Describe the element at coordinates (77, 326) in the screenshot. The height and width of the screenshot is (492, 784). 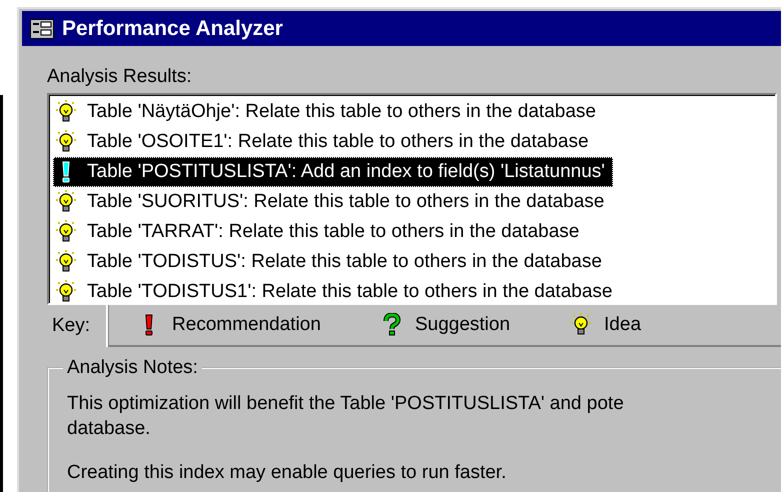
I see `key-label: Key:` at that location.